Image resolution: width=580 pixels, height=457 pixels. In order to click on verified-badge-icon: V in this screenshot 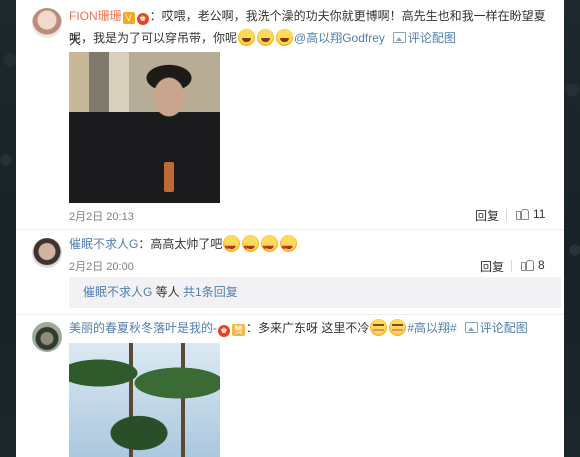, I will do `click(128, 18)`.